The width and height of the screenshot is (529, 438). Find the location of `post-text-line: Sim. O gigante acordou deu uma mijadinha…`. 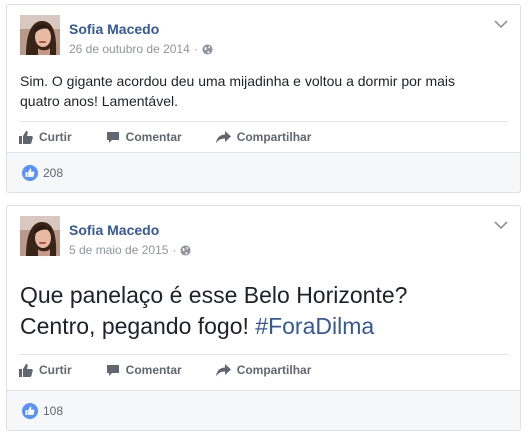

post-text-line: Sim. O gigante acordou deu uma mijadinha… is located at coordinates (237, 81).